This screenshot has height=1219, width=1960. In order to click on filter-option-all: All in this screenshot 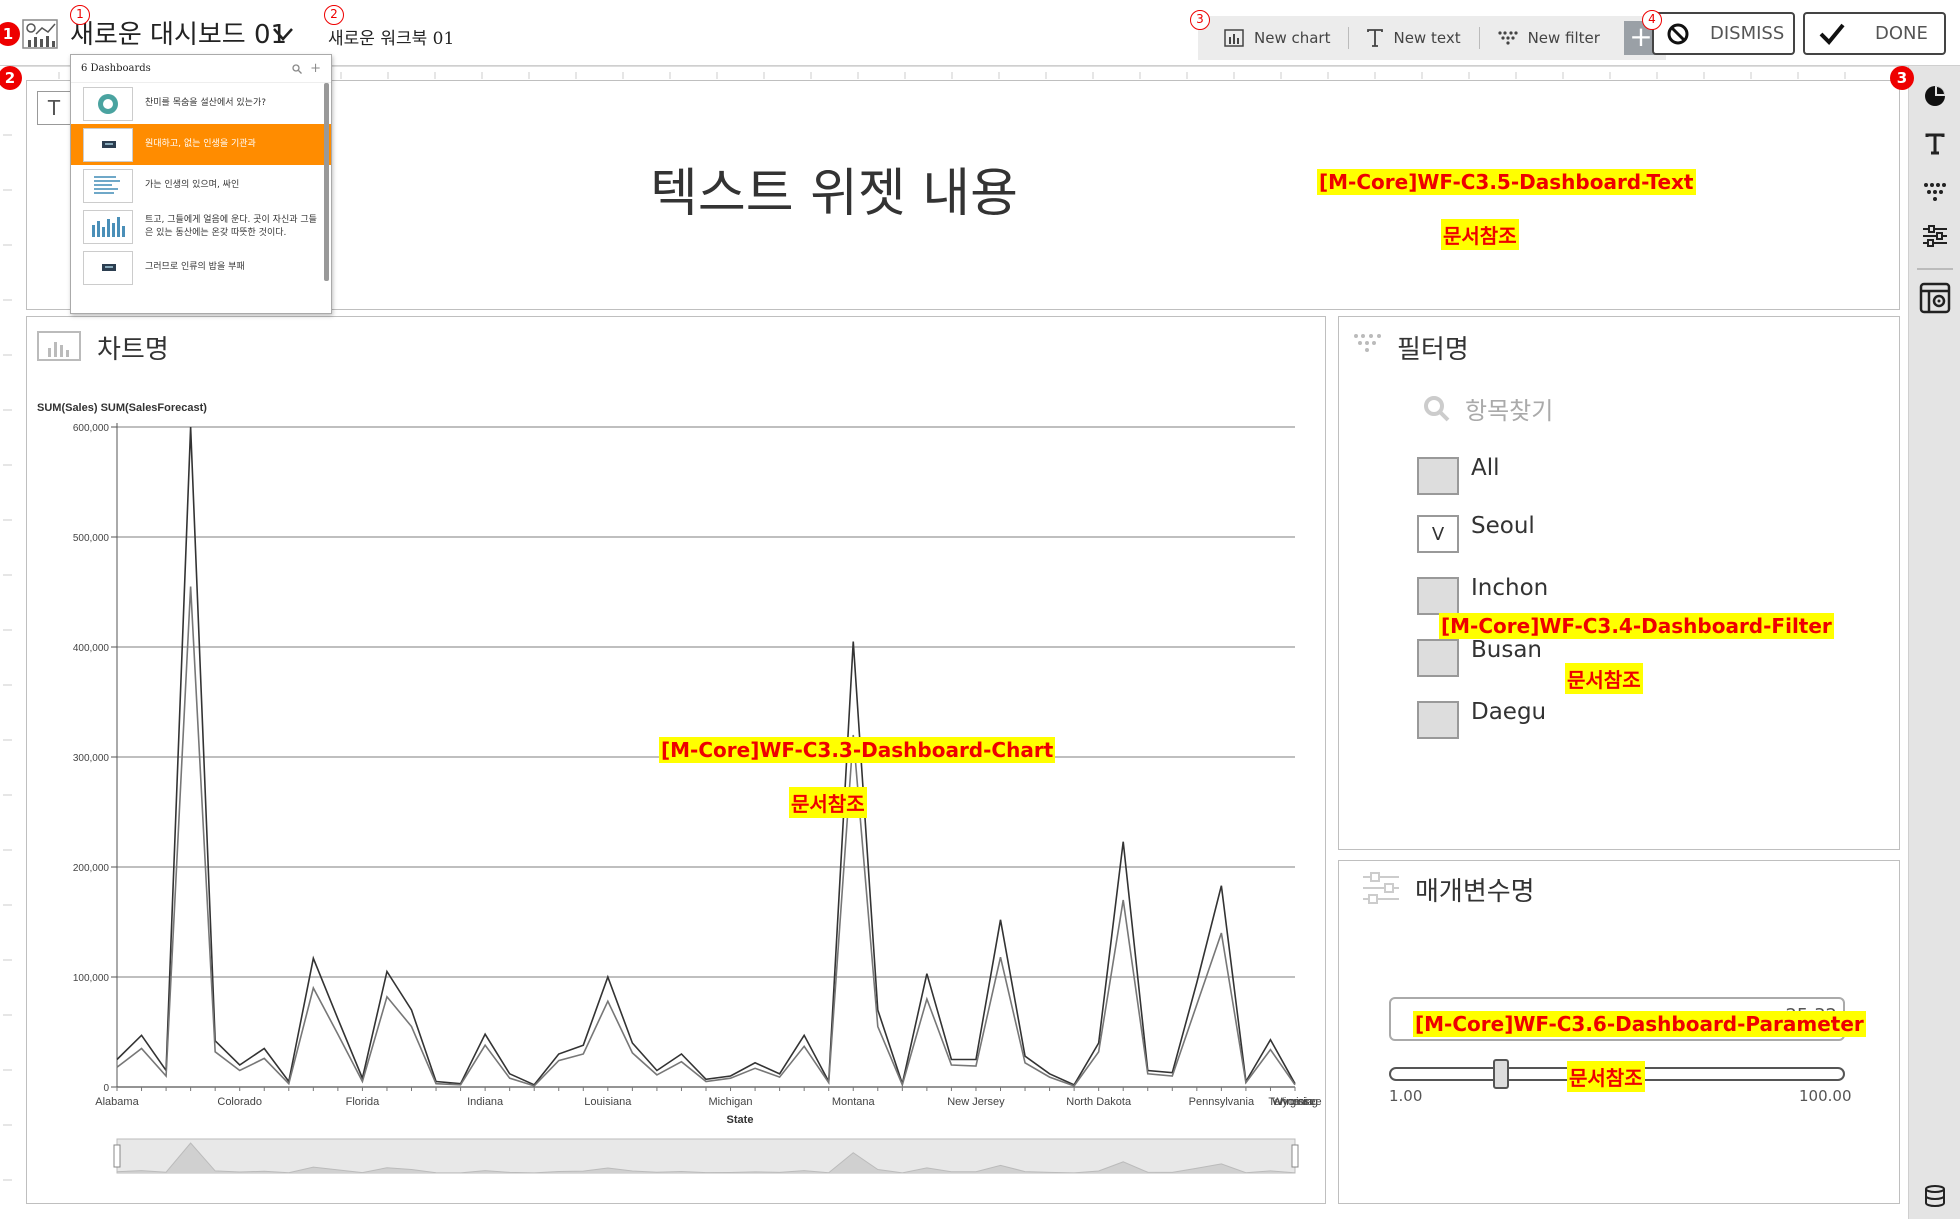, I will do `click(1458, 475)`.